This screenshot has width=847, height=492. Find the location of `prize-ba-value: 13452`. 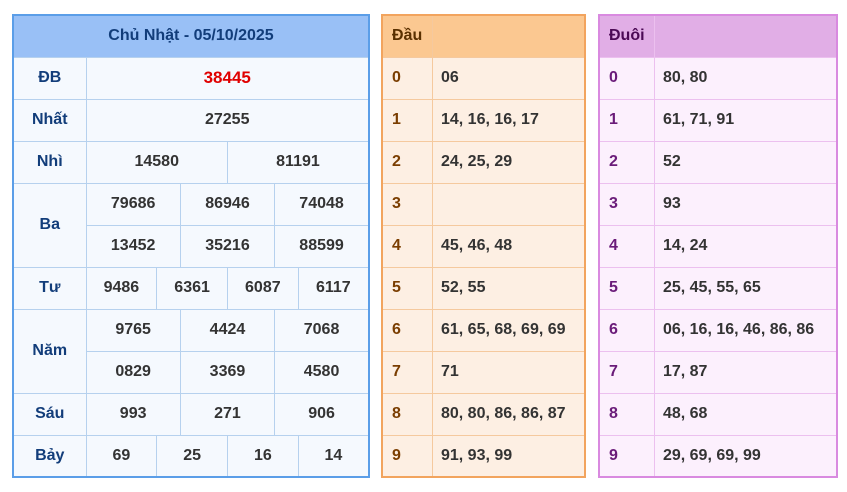

prize-ba-value: 13452 is located at coordinates (133, 246).